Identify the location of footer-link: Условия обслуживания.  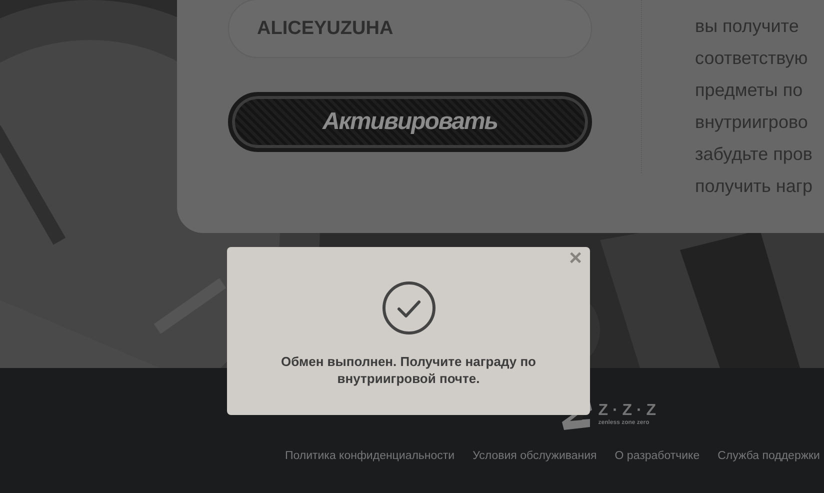
(534, 457).